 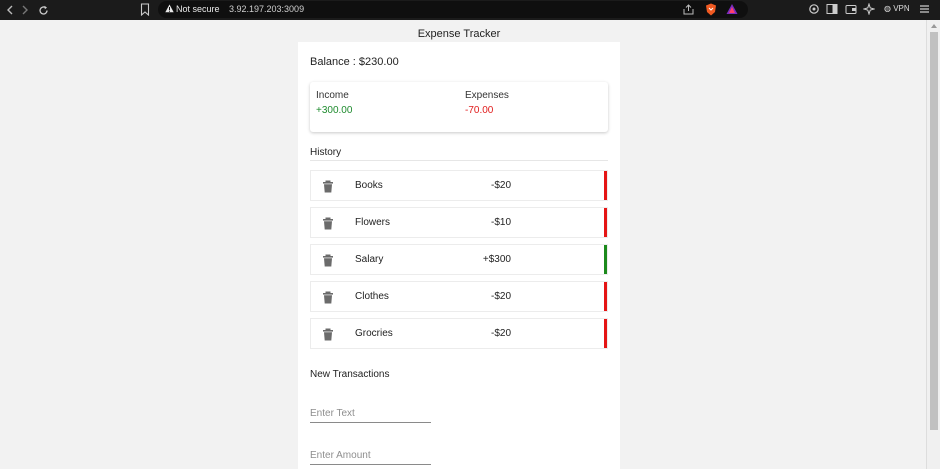 What do you see at coordinates (814, 9) in the screenshot?
I see `extension-icon` at bounding box center [814, 9].